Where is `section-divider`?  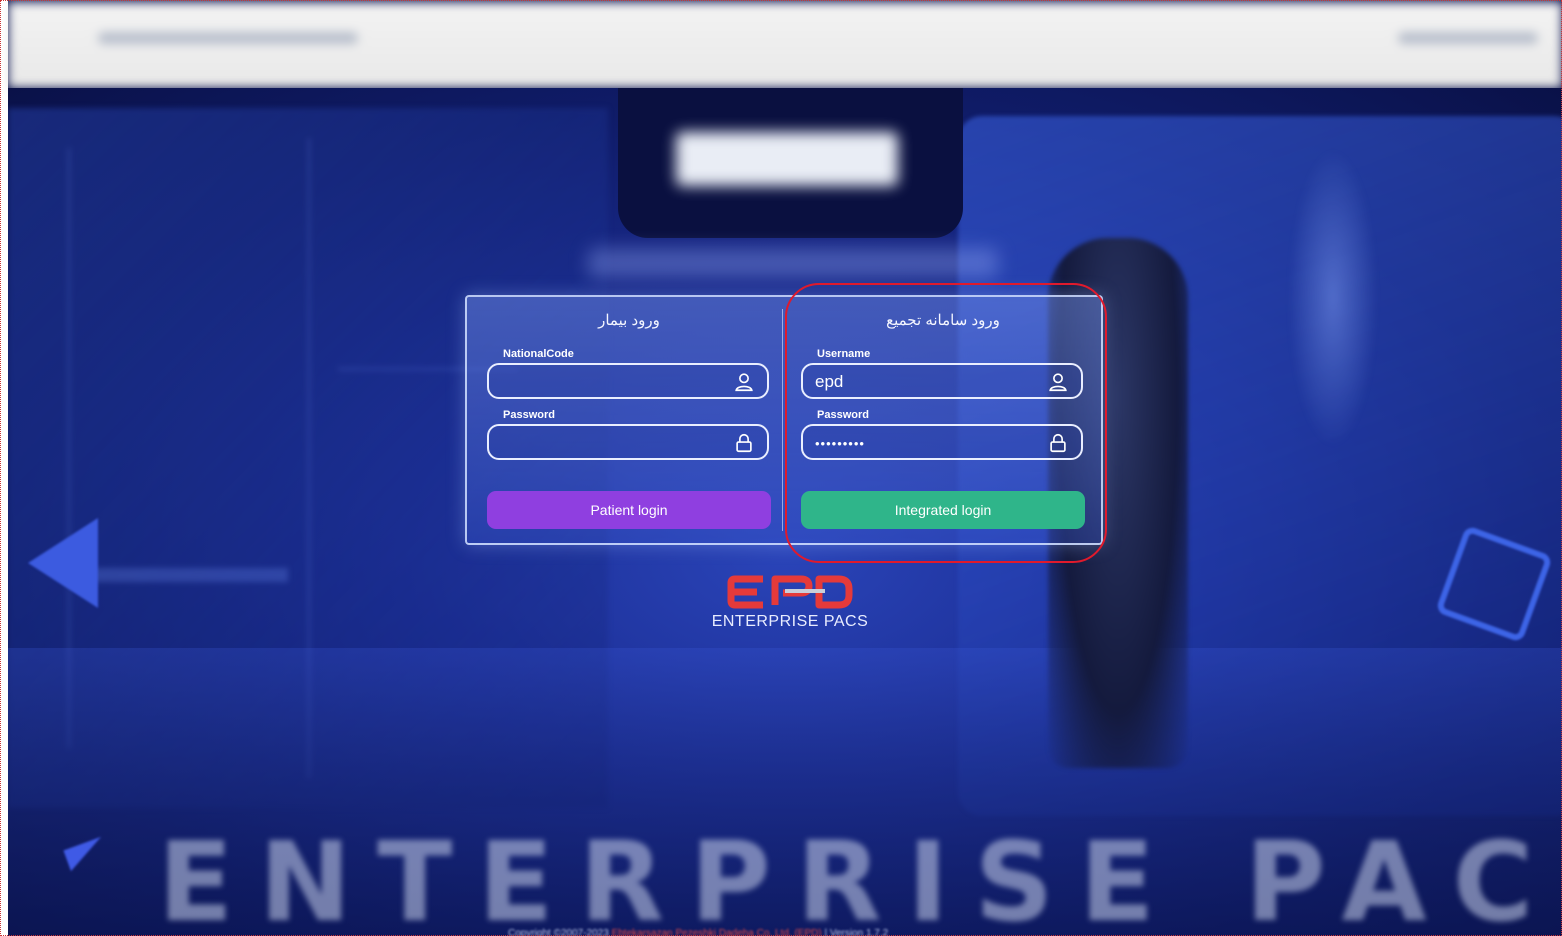 section-divider is located at coordinates (782, 420).